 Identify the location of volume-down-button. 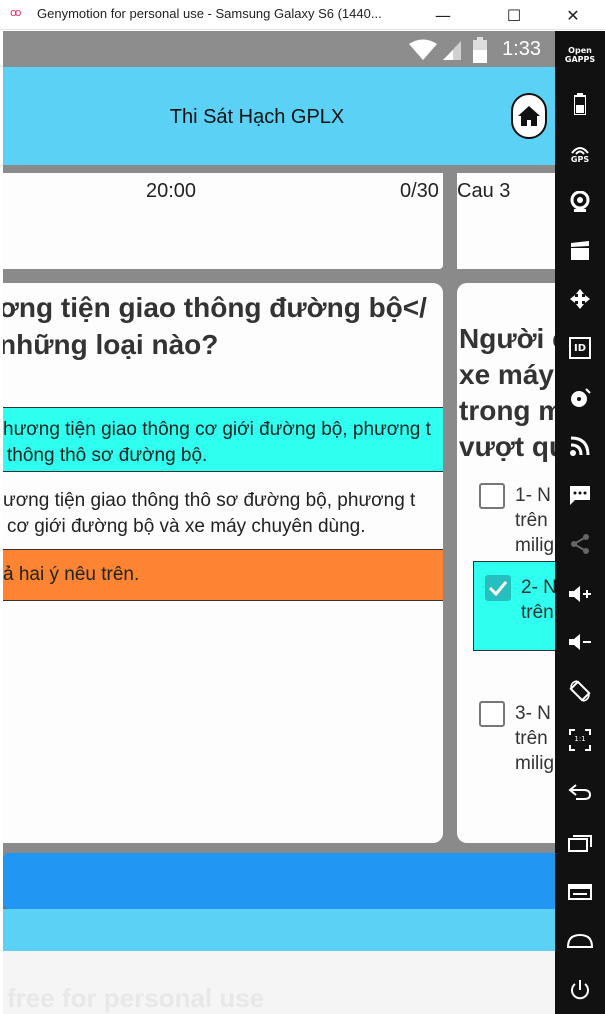
(580, 642).